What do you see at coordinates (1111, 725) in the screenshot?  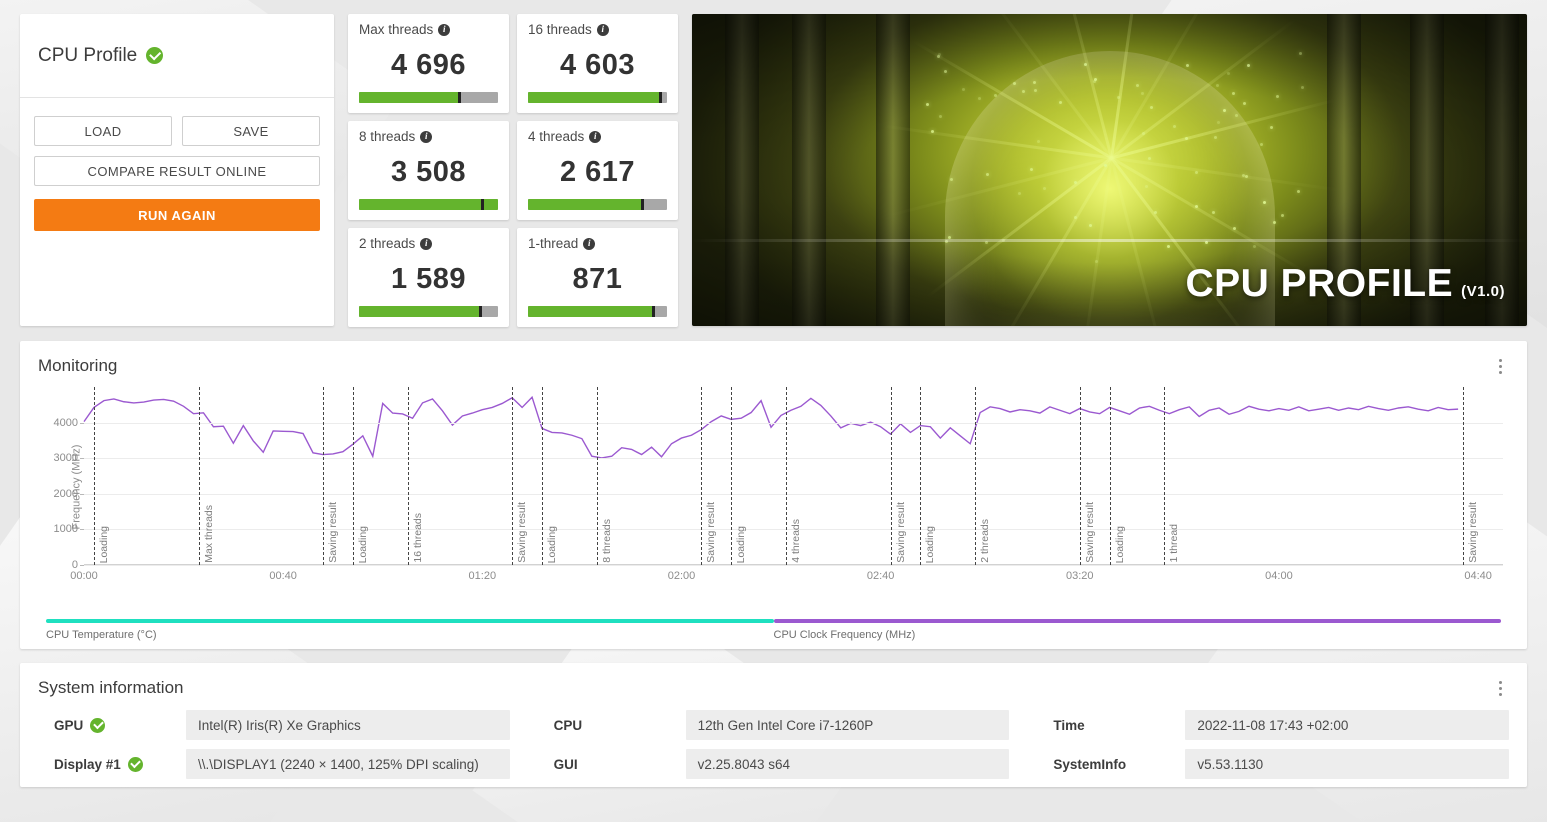 I see `system-info-key: Time` at bounding box center [1111, 725].